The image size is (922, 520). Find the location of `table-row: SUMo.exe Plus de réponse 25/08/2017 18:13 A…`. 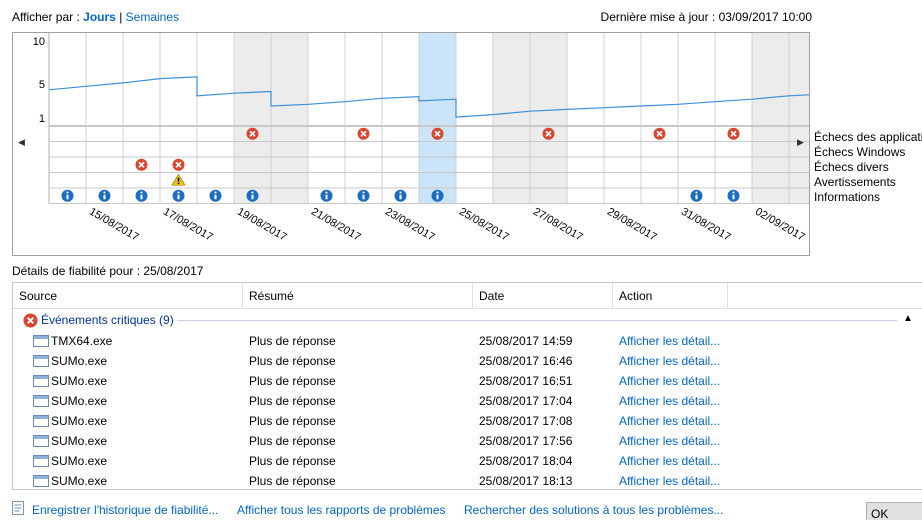

table-row: SUMo.exe Plus de réponse 25/08/2017 18:13 A… is located at coordinates (467, 480).